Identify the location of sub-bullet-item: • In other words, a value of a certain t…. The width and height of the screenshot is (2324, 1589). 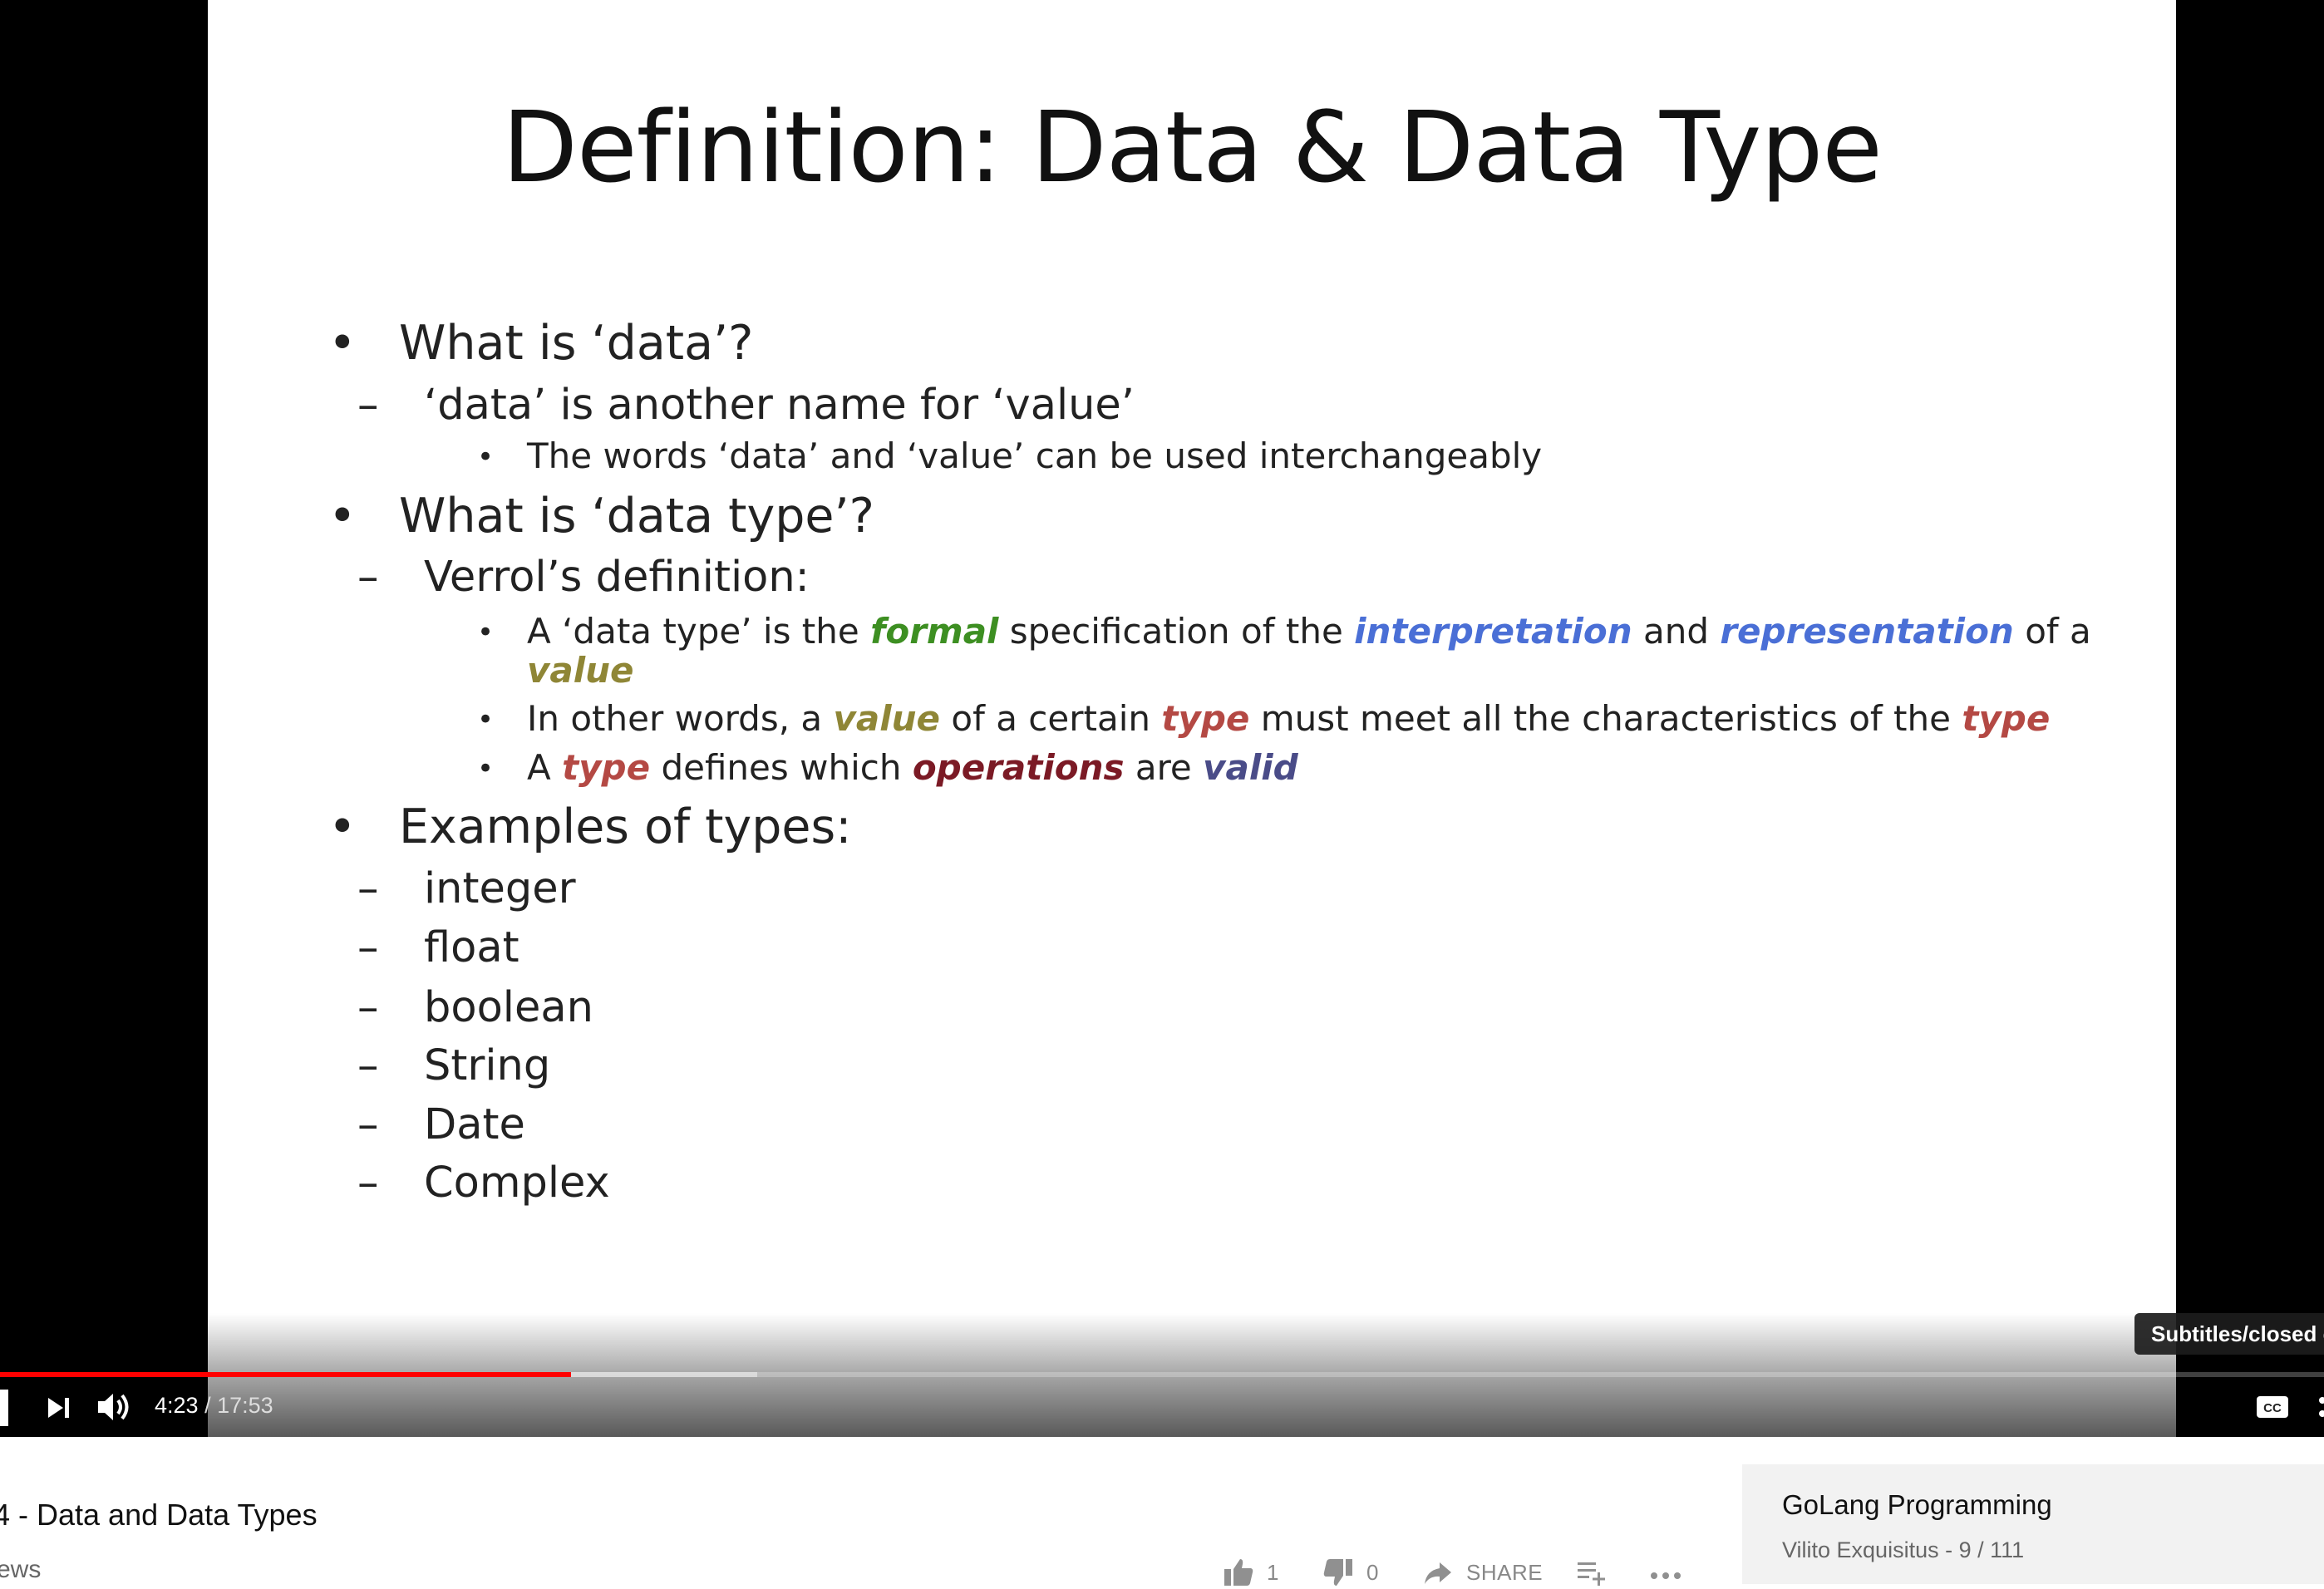
(1264, 718).